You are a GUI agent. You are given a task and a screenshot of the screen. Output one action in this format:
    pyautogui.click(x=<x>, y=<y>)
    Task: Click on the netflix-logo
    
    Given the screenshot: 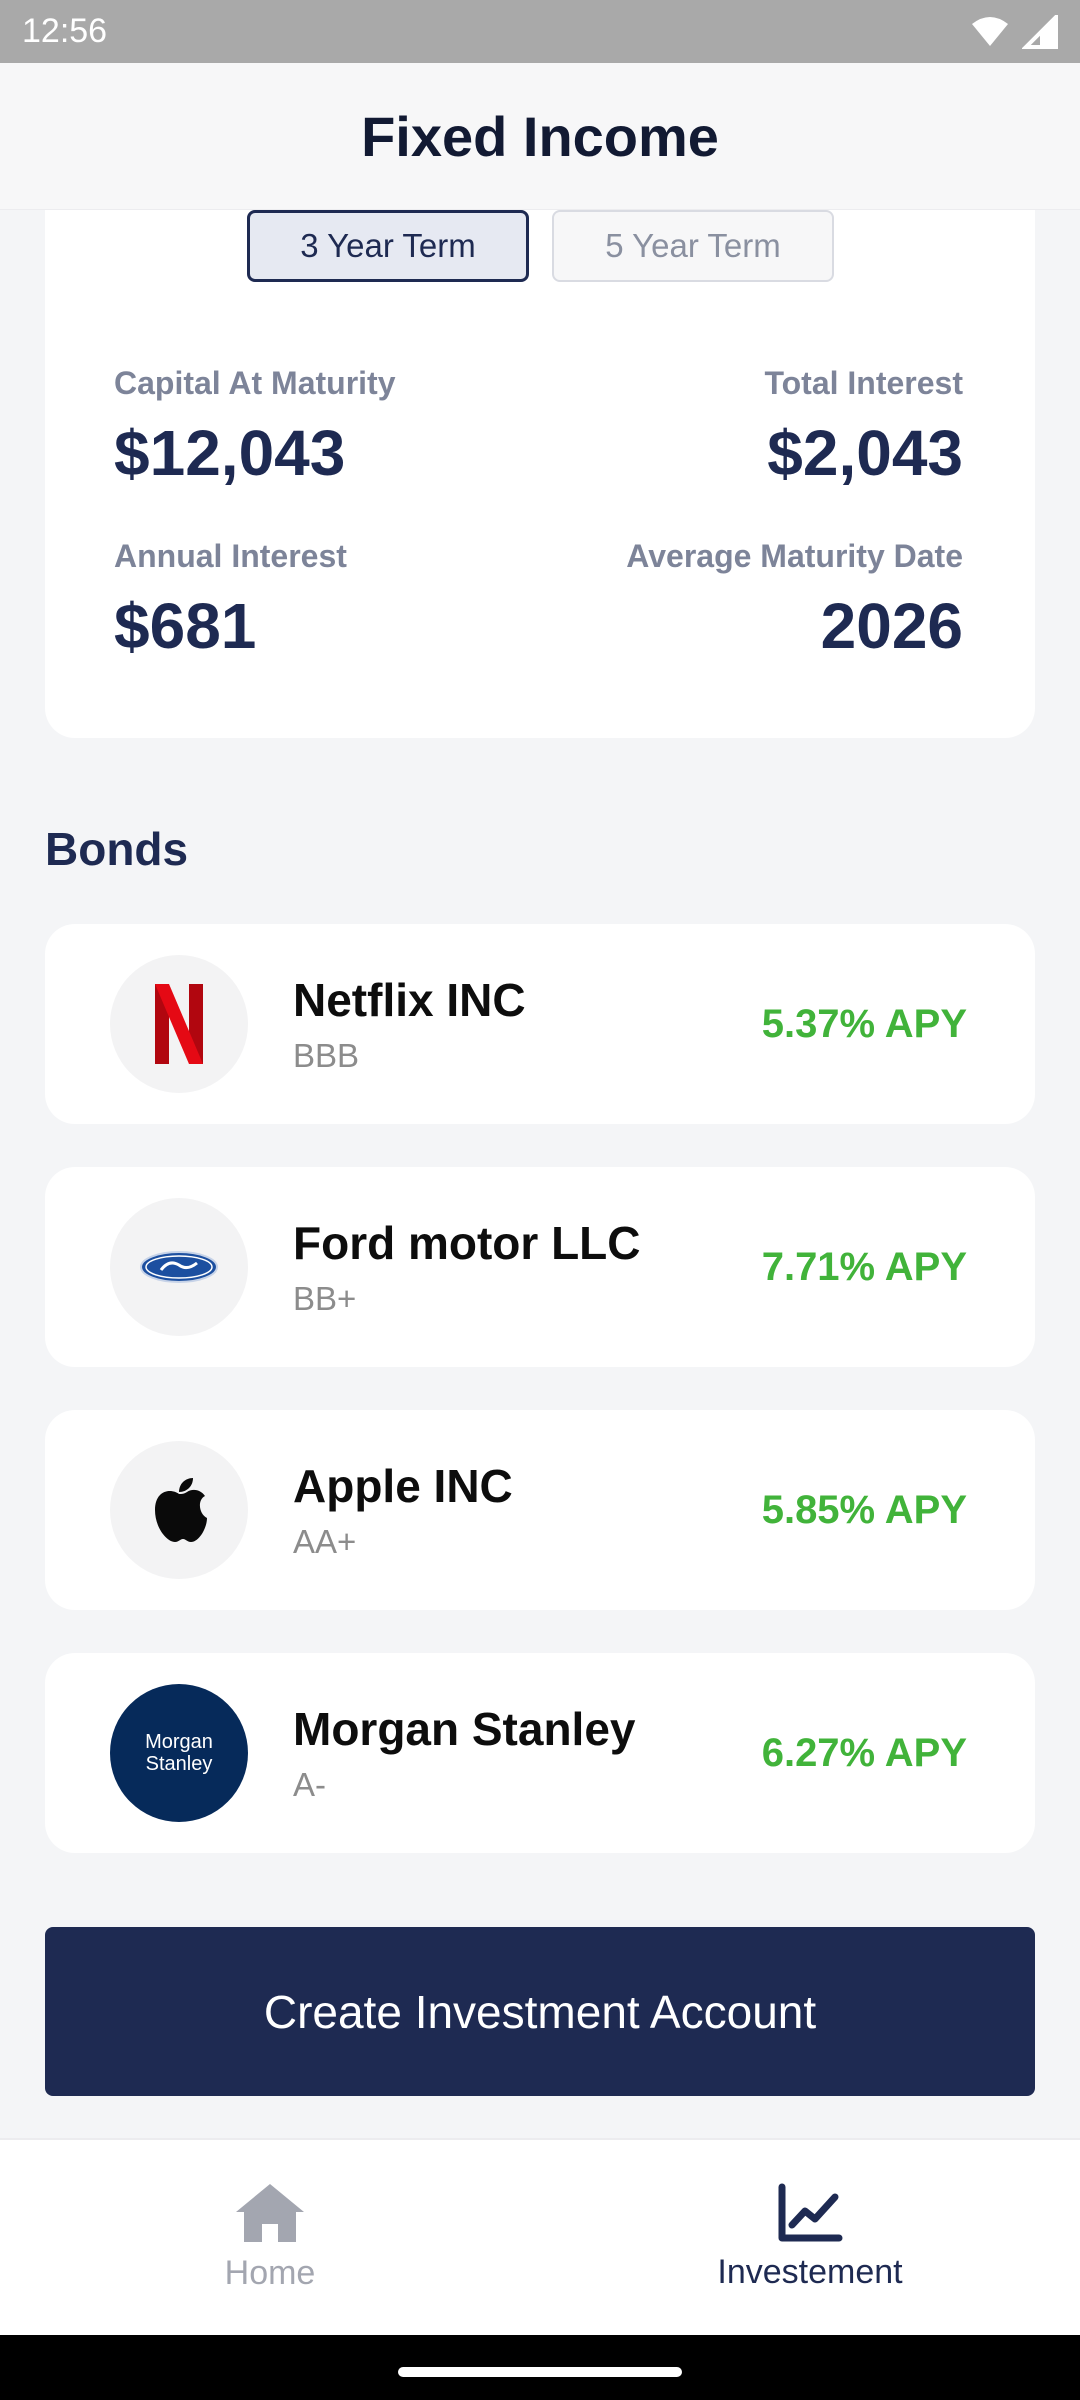 What is the action you would take?
    pyautogui.click(x=179, y=1024)
    